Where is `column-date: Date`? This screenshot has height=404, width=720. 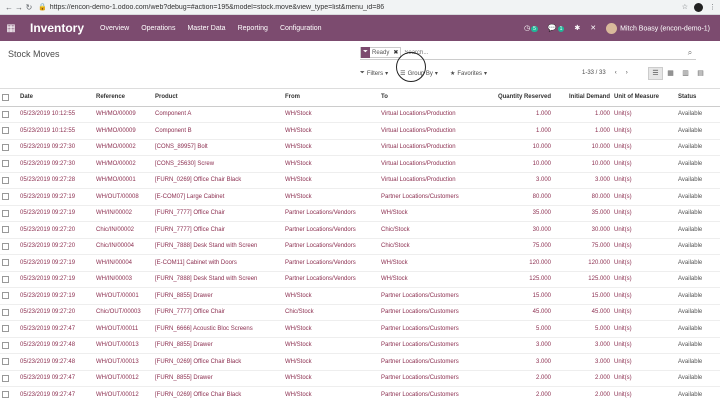 column-date: Date is located at coordinates (56, 98).